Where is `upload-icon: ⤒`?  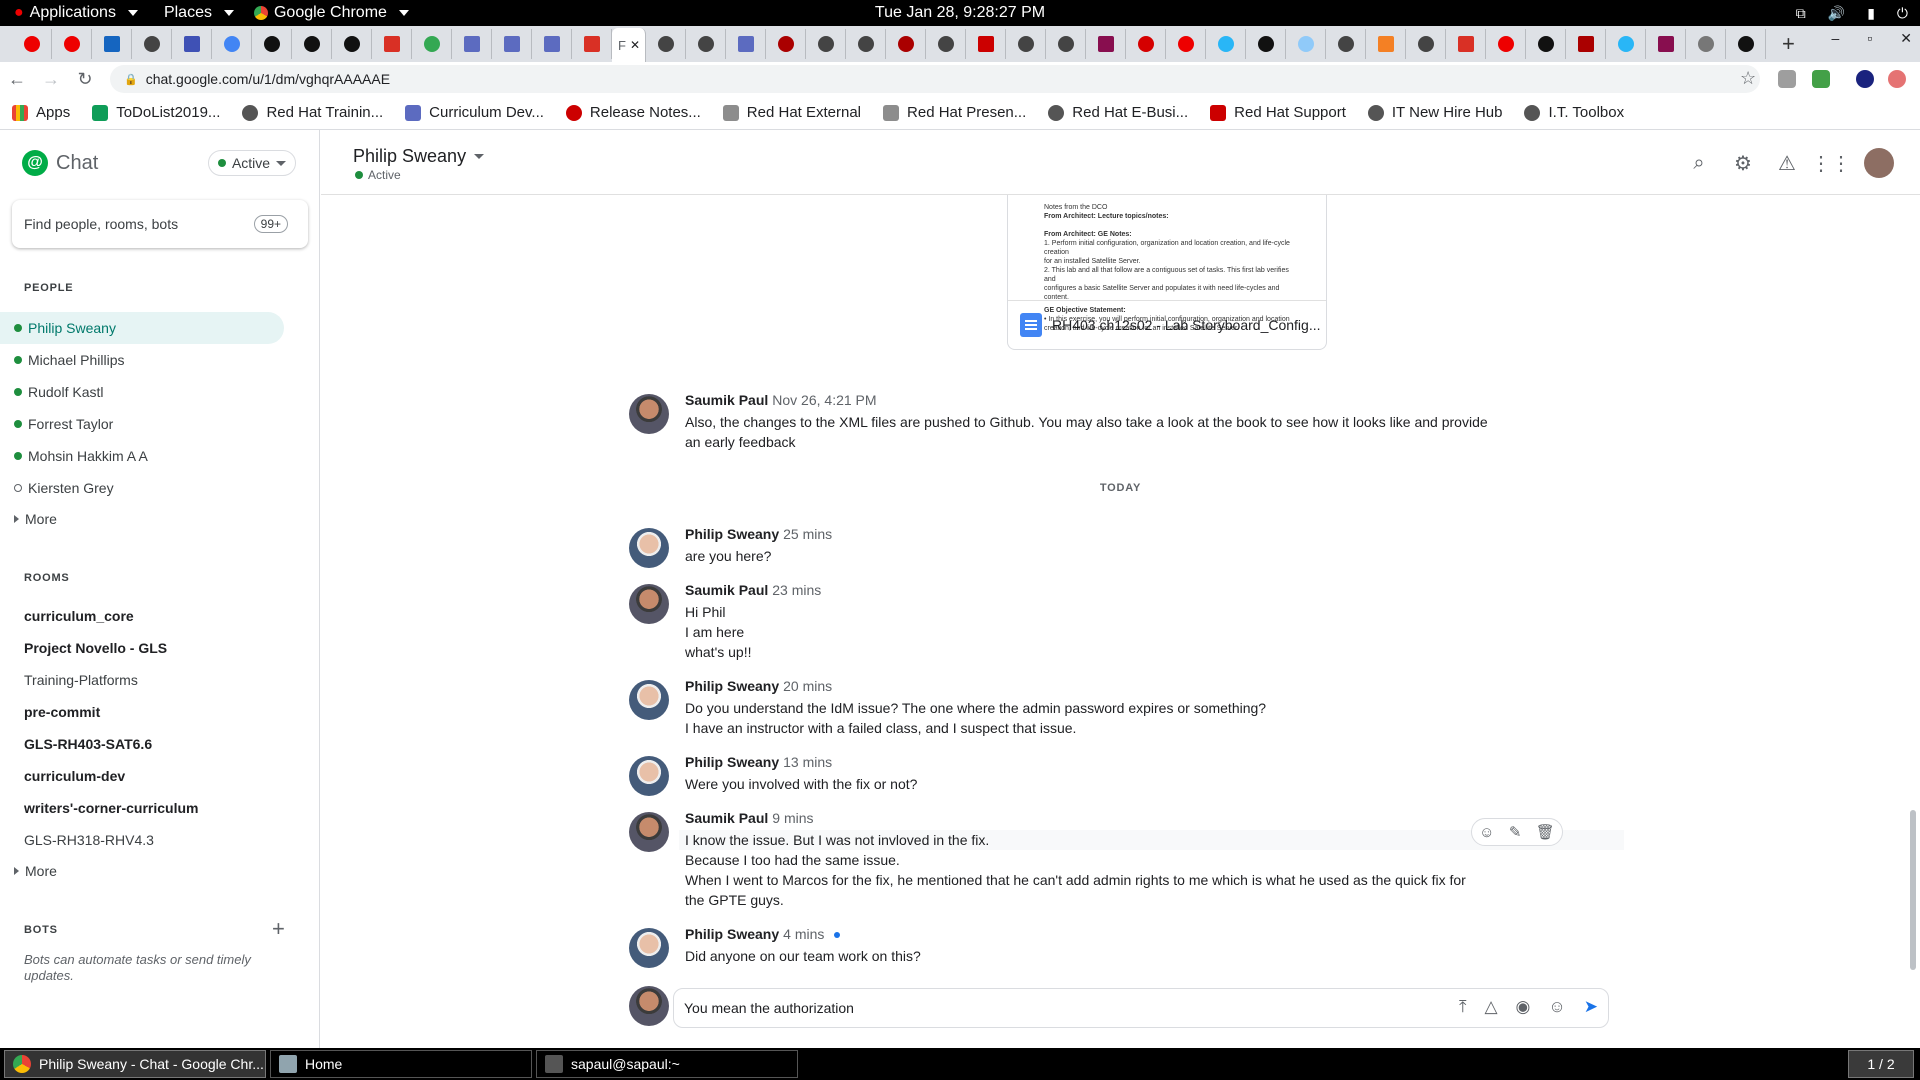
upload-icon: ⤒ is located at coordinates (1463, 1007).